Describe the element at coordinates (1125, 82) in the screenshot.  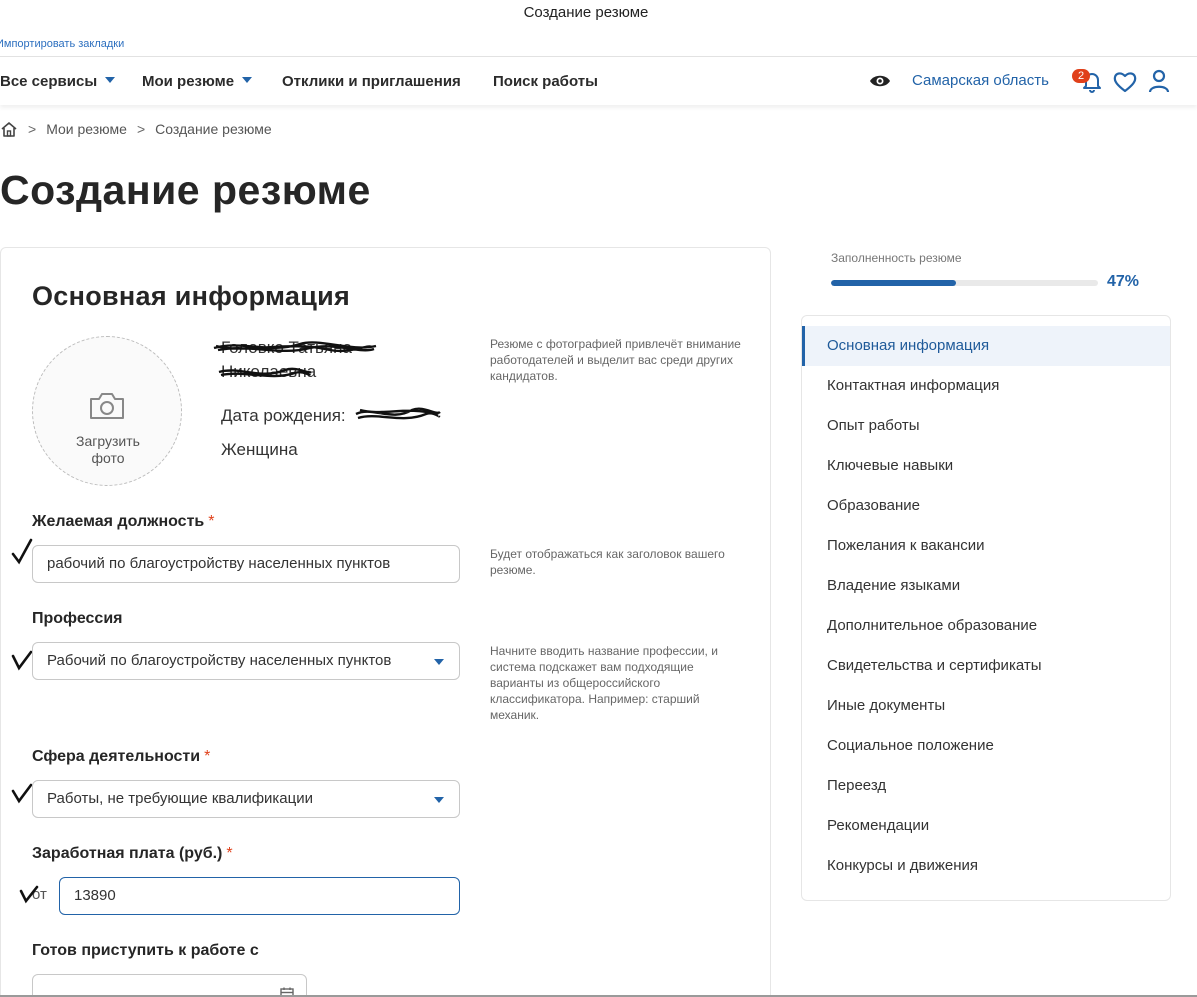
I see `heart-icon` at that location.